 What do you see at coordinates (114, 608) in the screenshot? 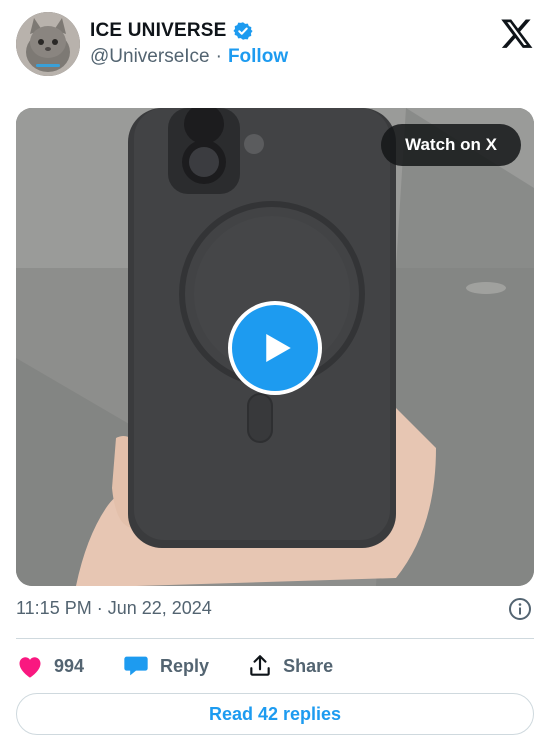
I see `post-timestamp: 11:15 PM · Jun 22, 2024` at bounding box center [114, 608].